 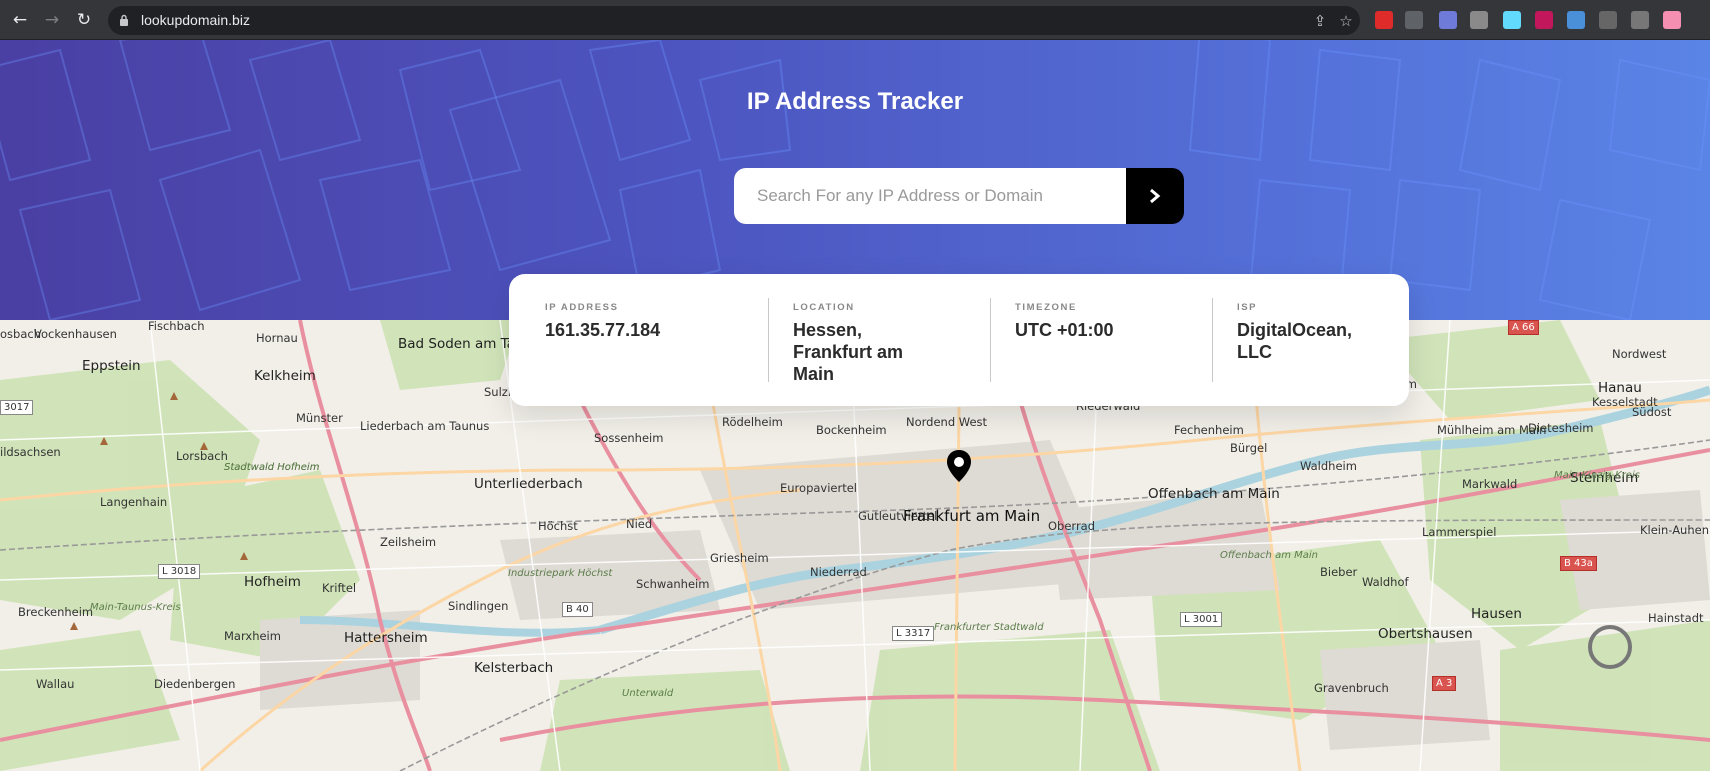 What do you see at coordinates (111, 366) in the screenshot?
I see `map-label: Eppstein` at bounding box center [111, 366].